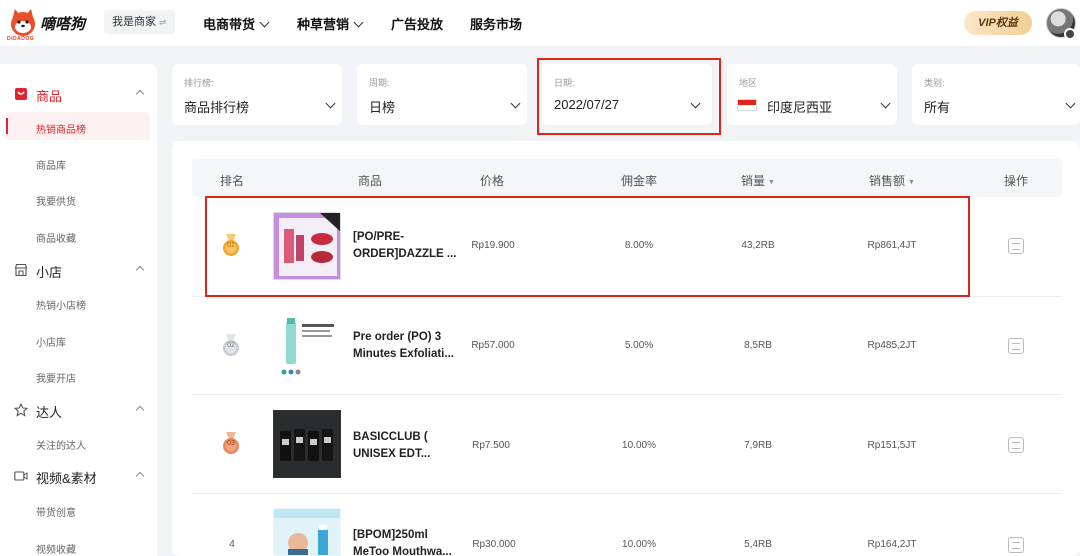 The height and width of the screenshot is (556, 1080). I want to click on sales-cell: 8,5RB, so click(758, 345).